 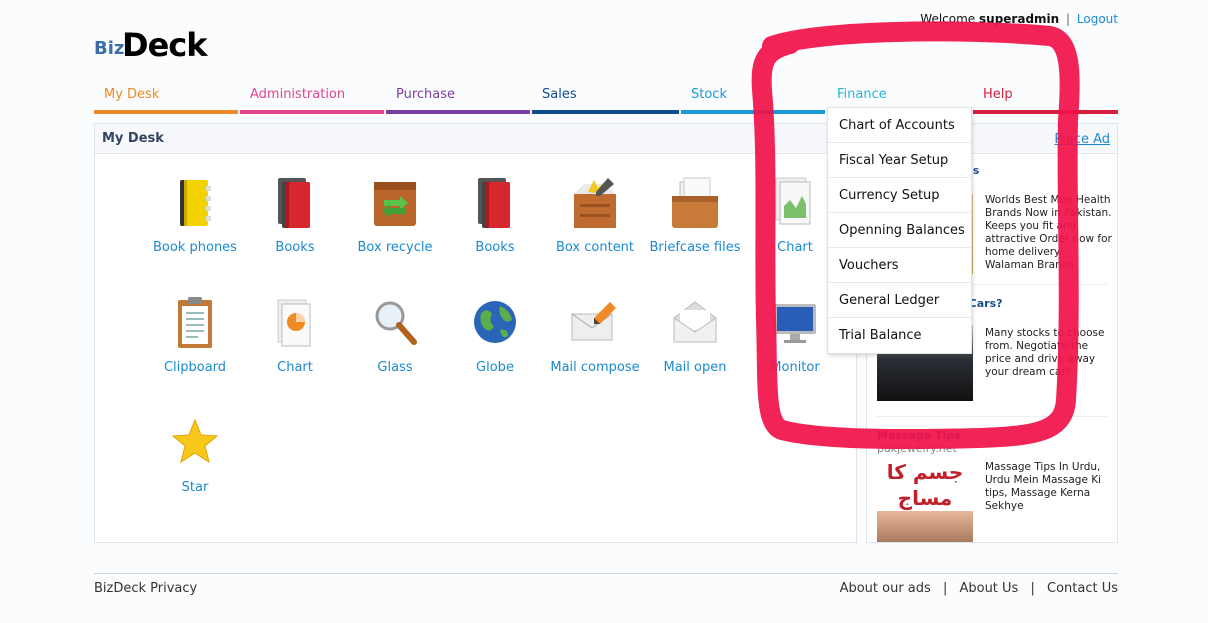 I want to click on ad-url: pakjewelry.net, so click(x=917, y=448).